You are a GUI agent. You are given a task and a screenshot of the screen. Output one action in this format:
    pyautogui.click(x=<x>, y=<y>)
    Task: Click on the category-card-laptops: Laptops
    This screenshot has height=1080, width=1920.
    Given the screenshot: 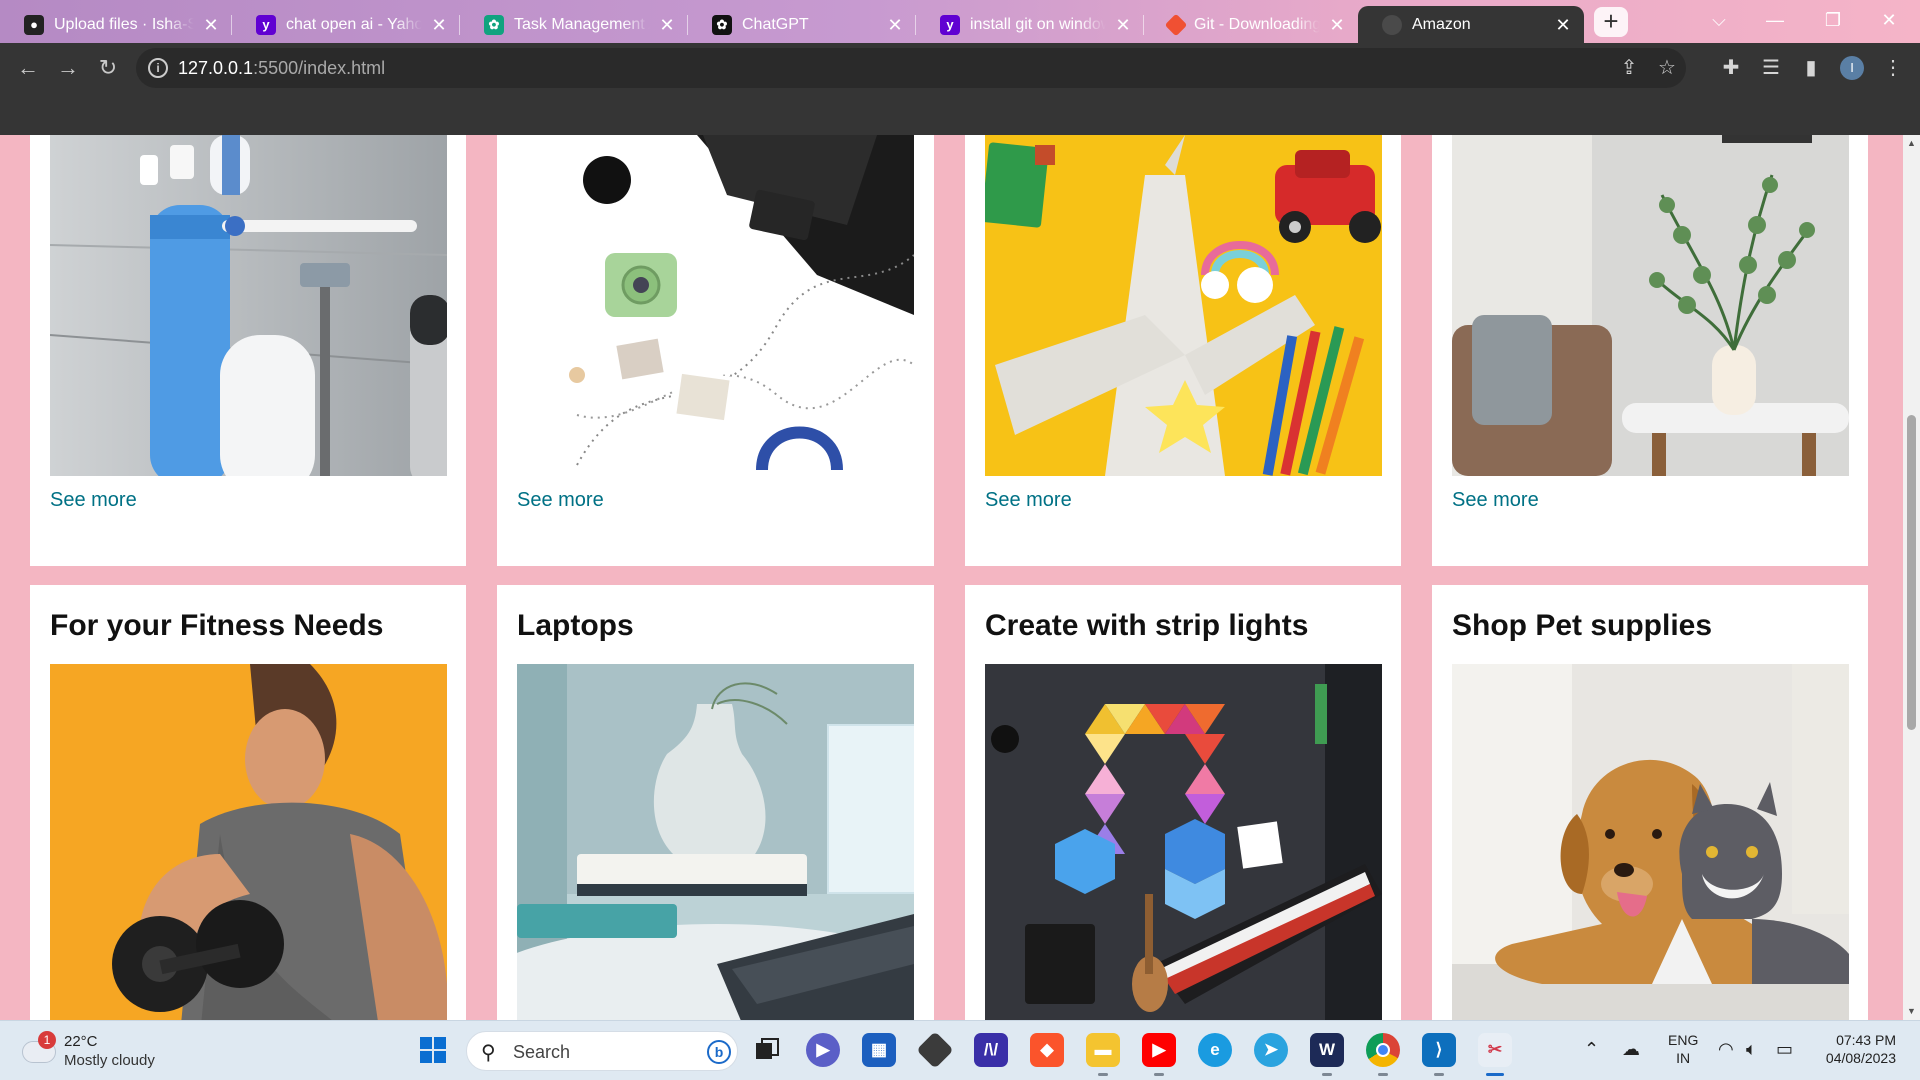 What is the action you would take?
    pyautogui.click(x=715, y=802)
    